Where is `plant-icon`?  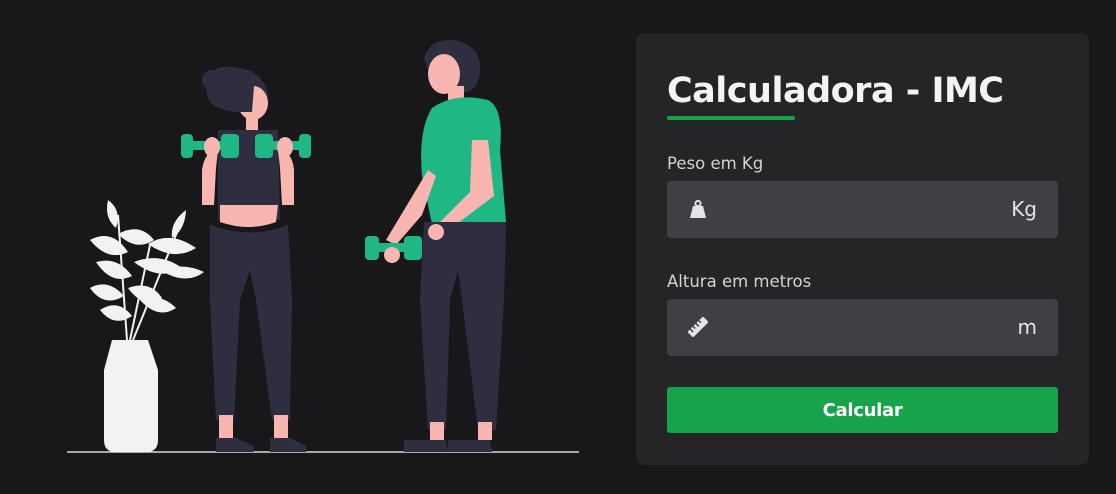 plant-icon is located at coordinates (147, 326).